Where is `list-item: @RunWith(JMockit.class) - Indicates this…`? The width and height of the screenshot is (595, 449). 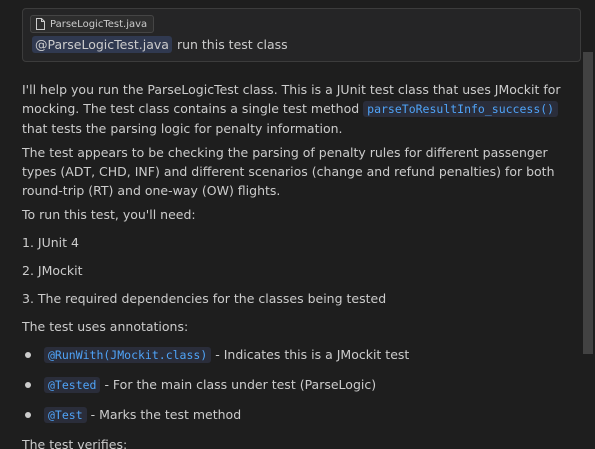 list-item: @RunWith(JMockit.class) - Indicates this… is located at coordinates (299, 355).